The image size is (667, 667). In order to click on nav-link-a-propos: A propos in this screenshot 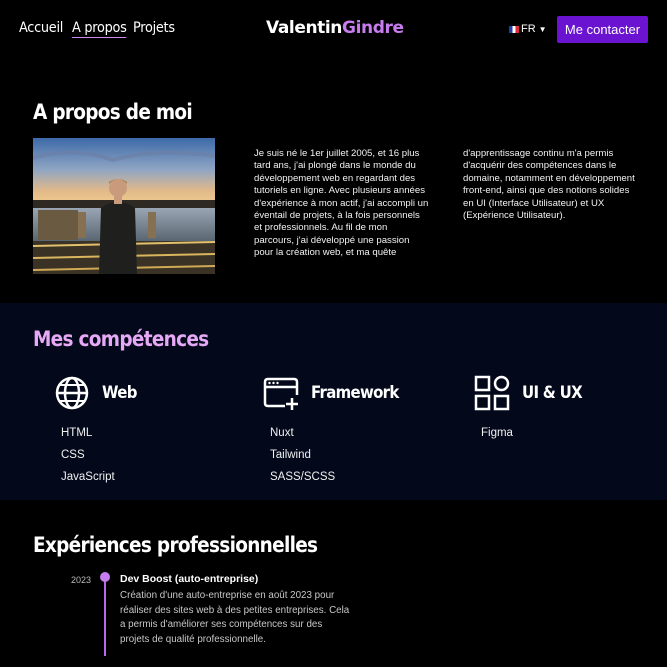, I will do `click(99, 29)`.